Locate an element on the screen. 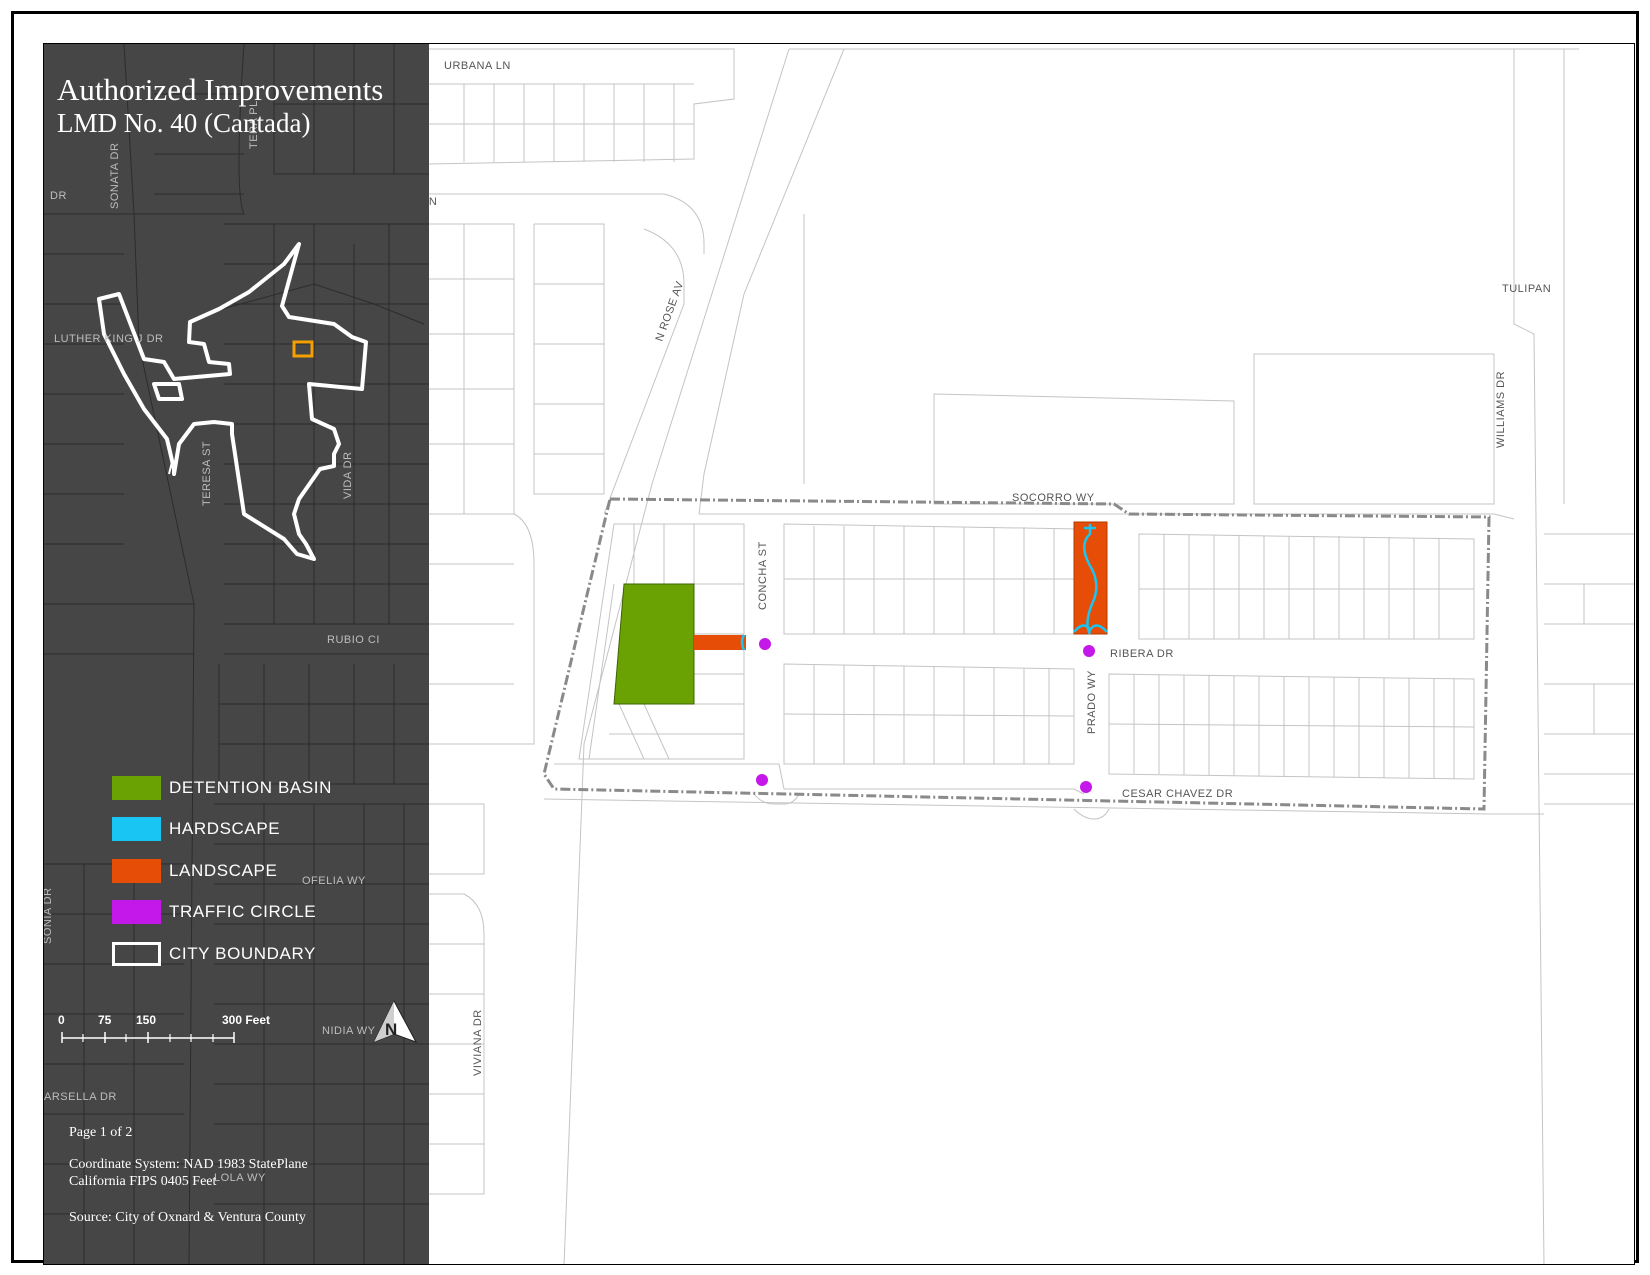 The width and height of the screenshot is (1650, 1275). street-label-concha-st: CONCHA ST is located at coordinates (763, 575).